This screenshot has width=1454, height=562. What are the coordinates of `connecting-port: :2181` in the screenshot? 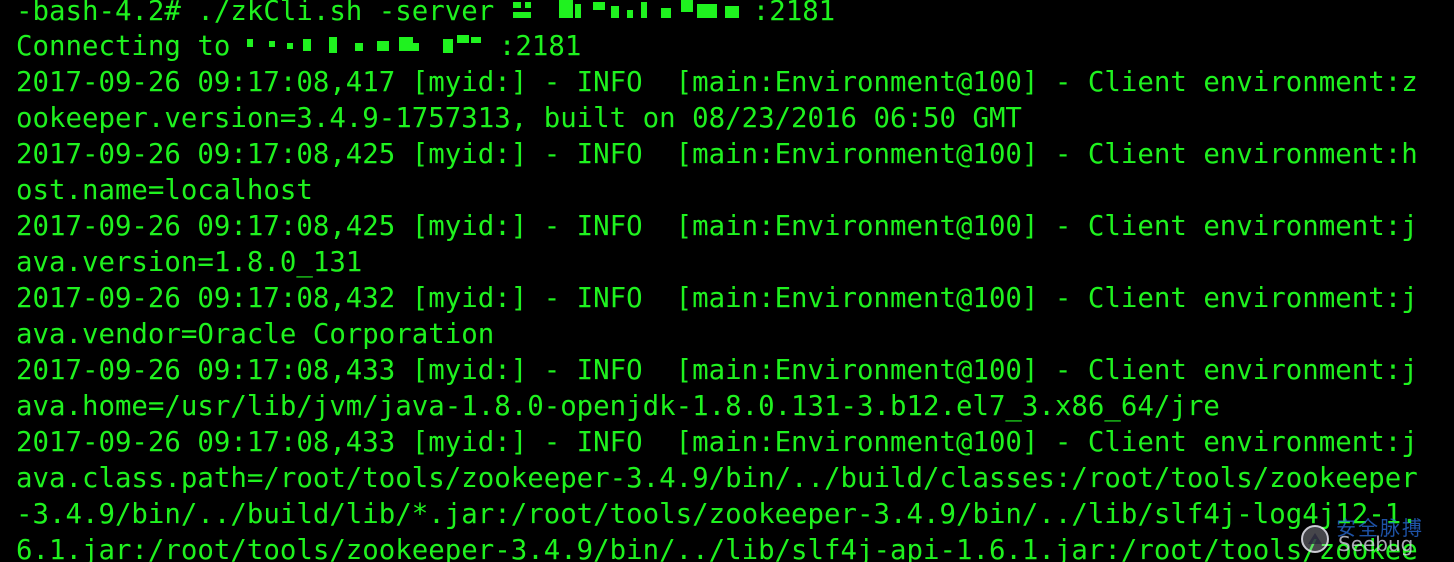 It's located at (540, 46).